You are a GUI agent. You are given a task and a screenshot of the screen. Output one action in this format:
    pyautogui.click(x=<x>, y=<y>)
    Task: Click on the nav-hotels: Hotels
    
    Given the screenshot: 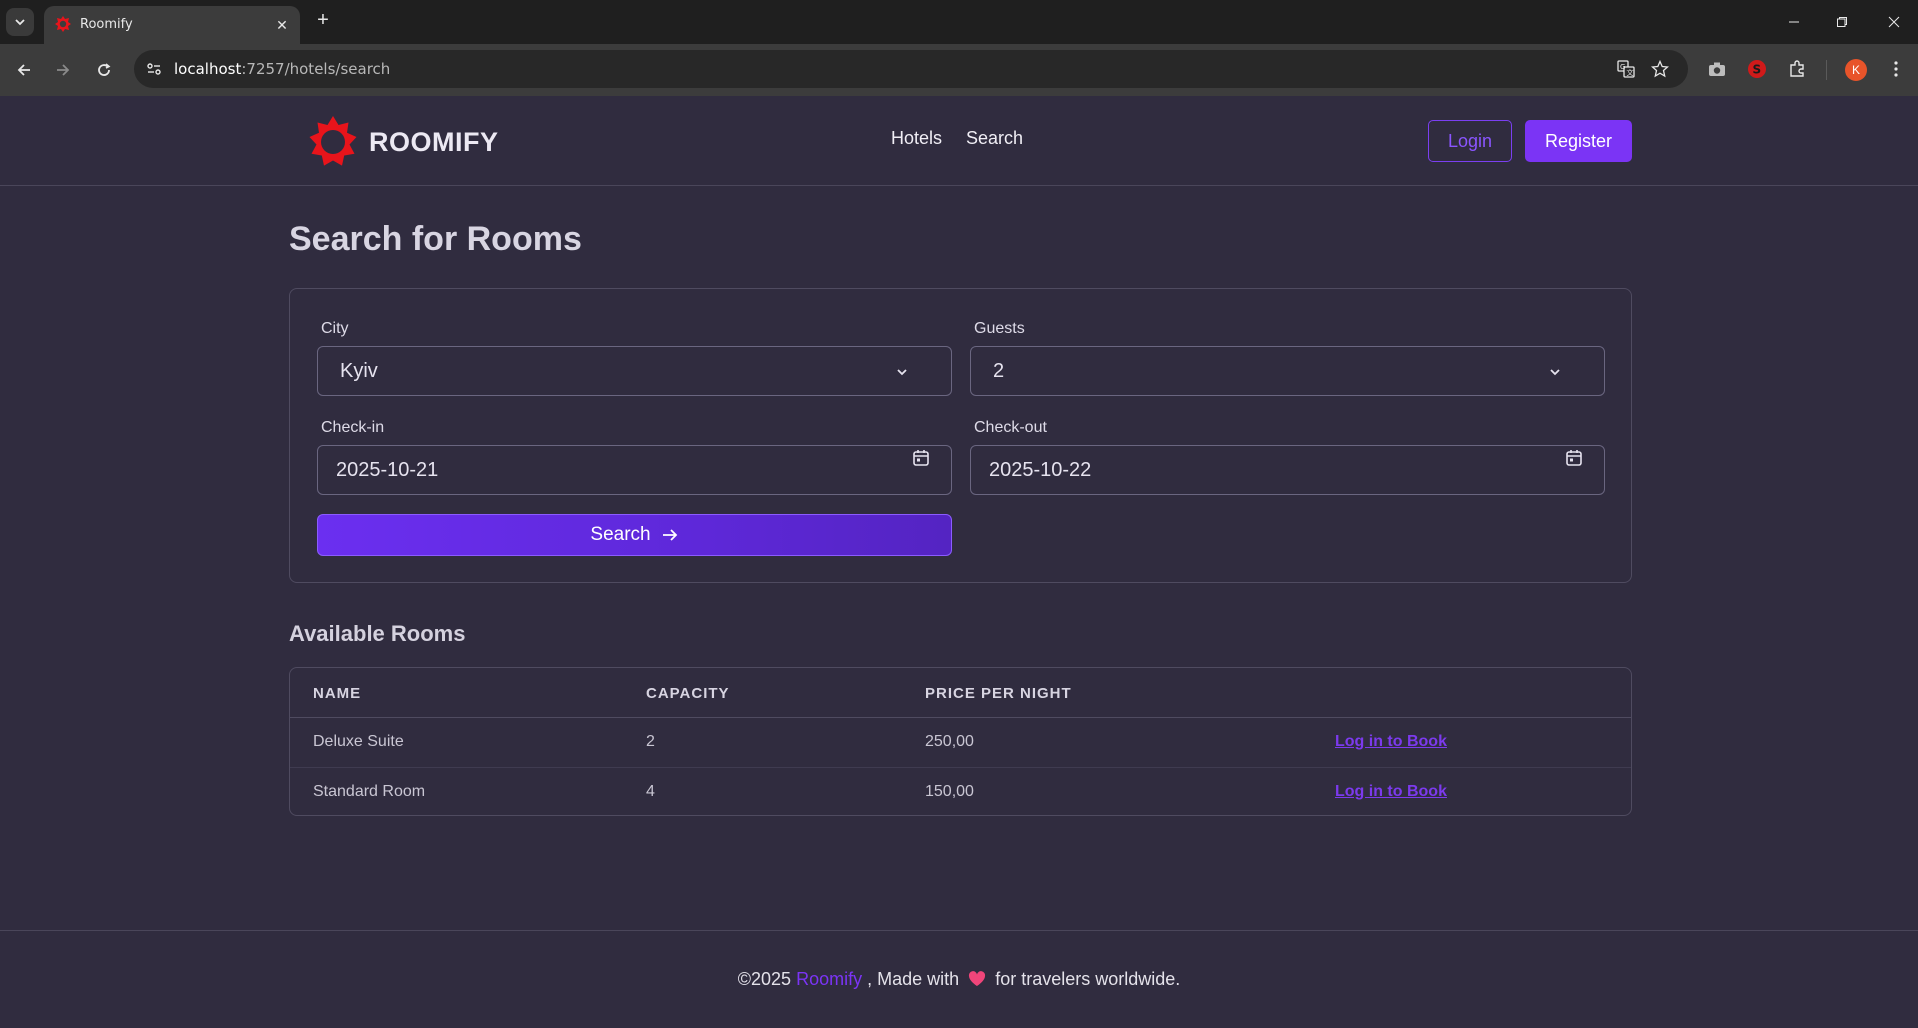 What is the action you would take?
    pyautogui.click(x=916, y=138)
    